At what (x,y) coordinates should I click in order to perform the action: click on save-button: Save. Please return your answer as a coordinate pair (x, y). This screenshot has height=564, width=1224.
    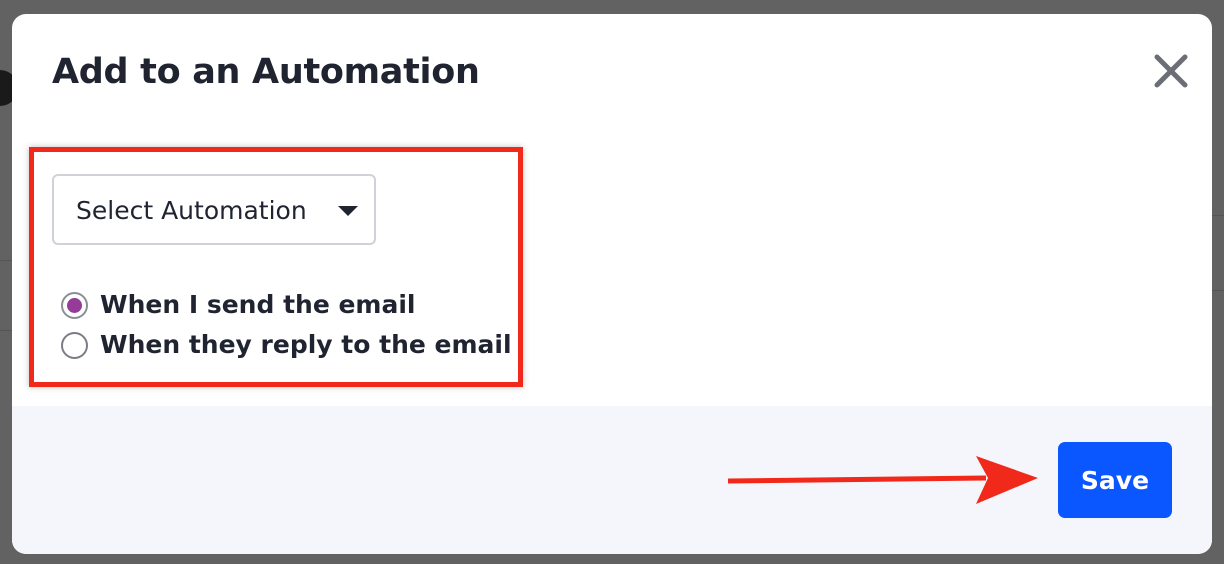
    Looking at the image, I should click on (1115, 480).